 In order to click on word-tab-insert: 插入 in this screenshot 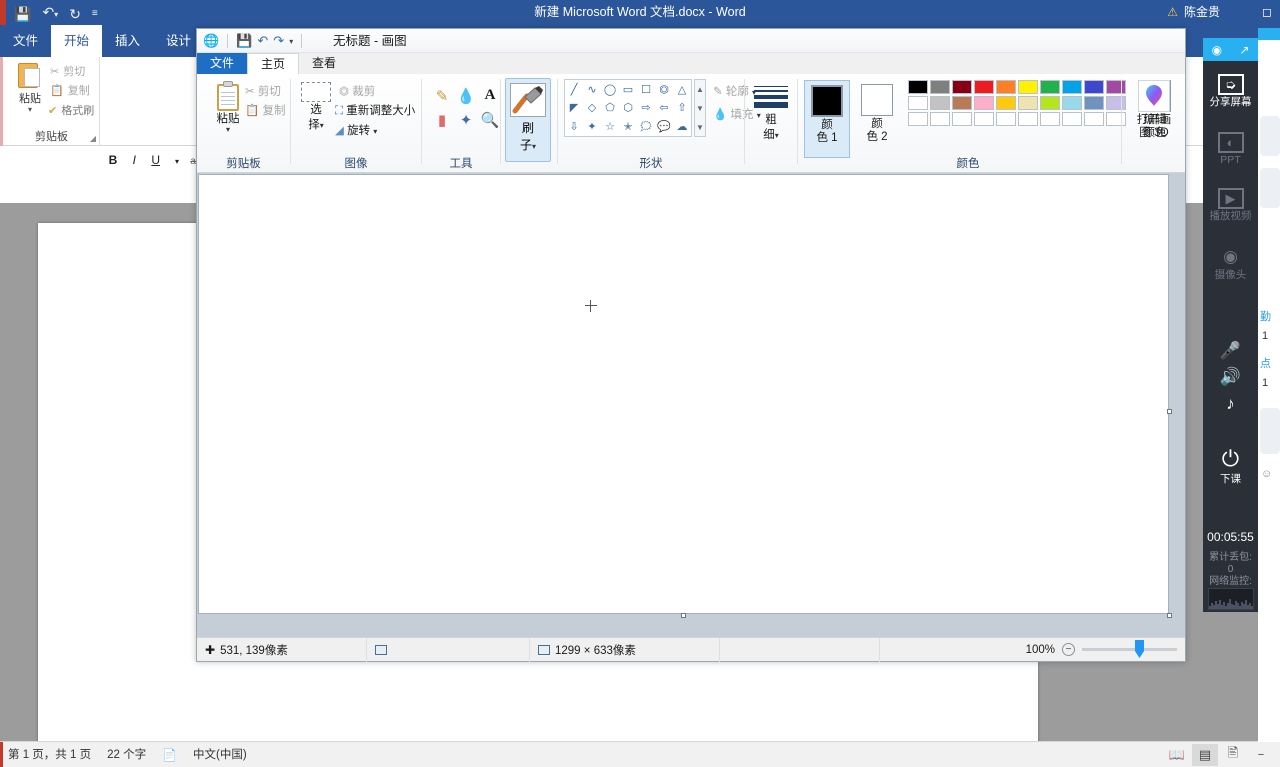, I will do `click(127, 41)`.